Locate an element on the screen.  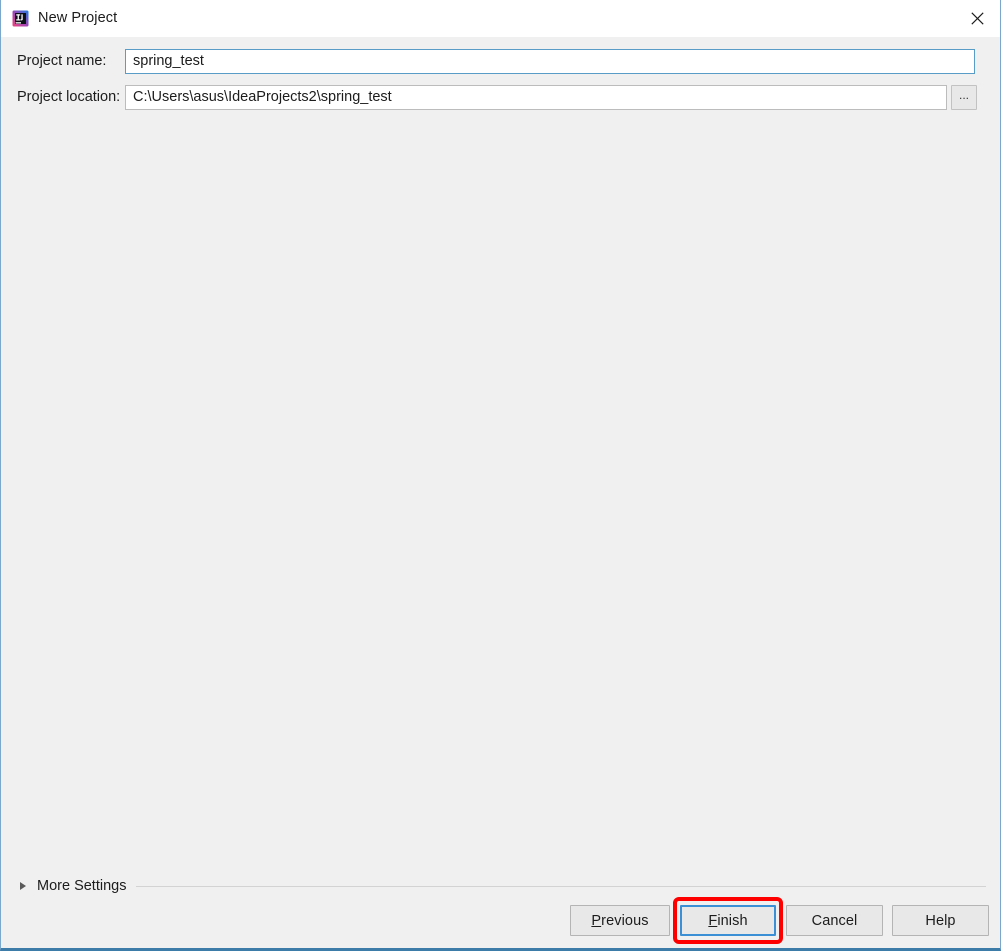
project-location-input is located at coordinates (536, 97).